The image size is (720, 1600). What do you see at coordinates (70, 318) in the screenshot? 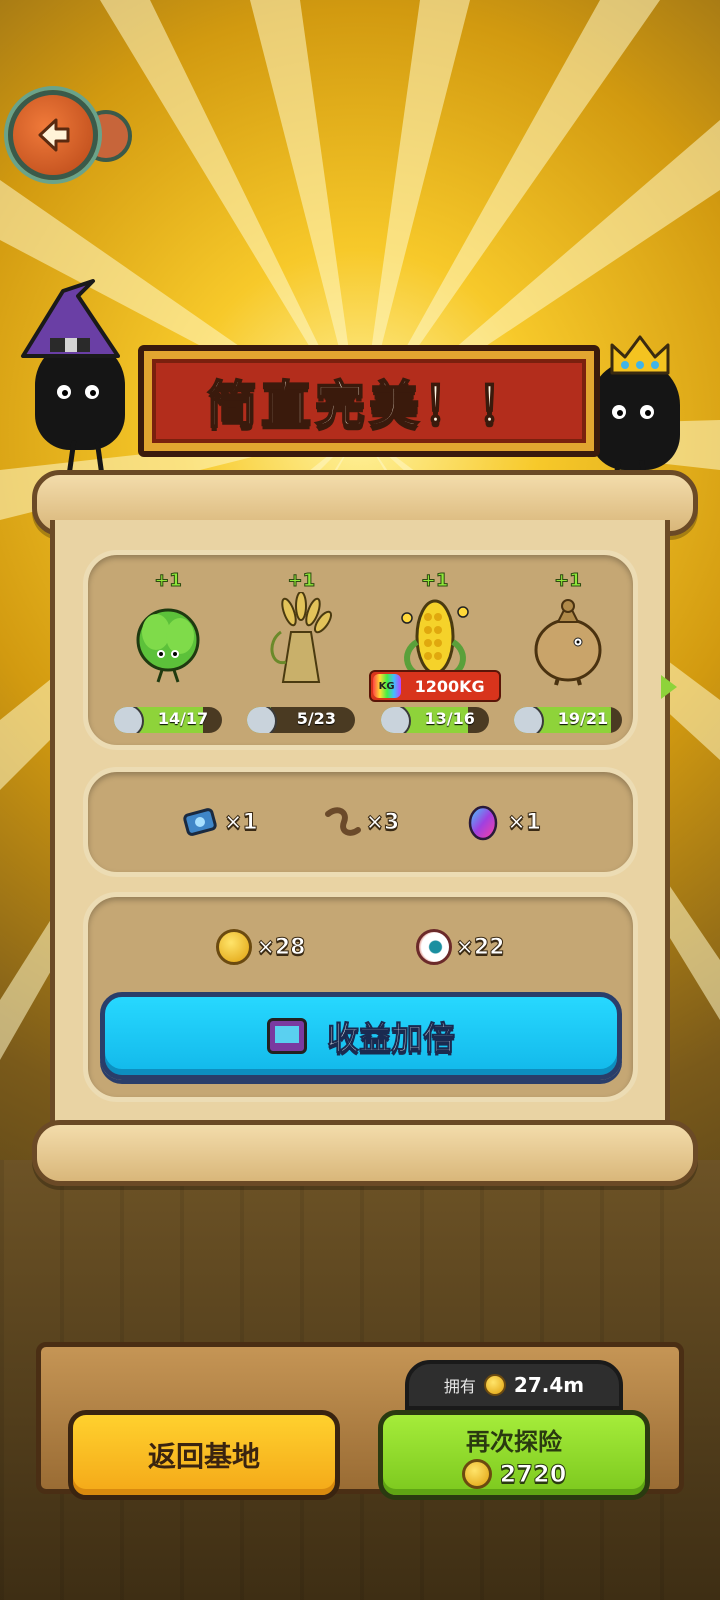
I see `witch-hat-icon` at bounding box center [70, 318].